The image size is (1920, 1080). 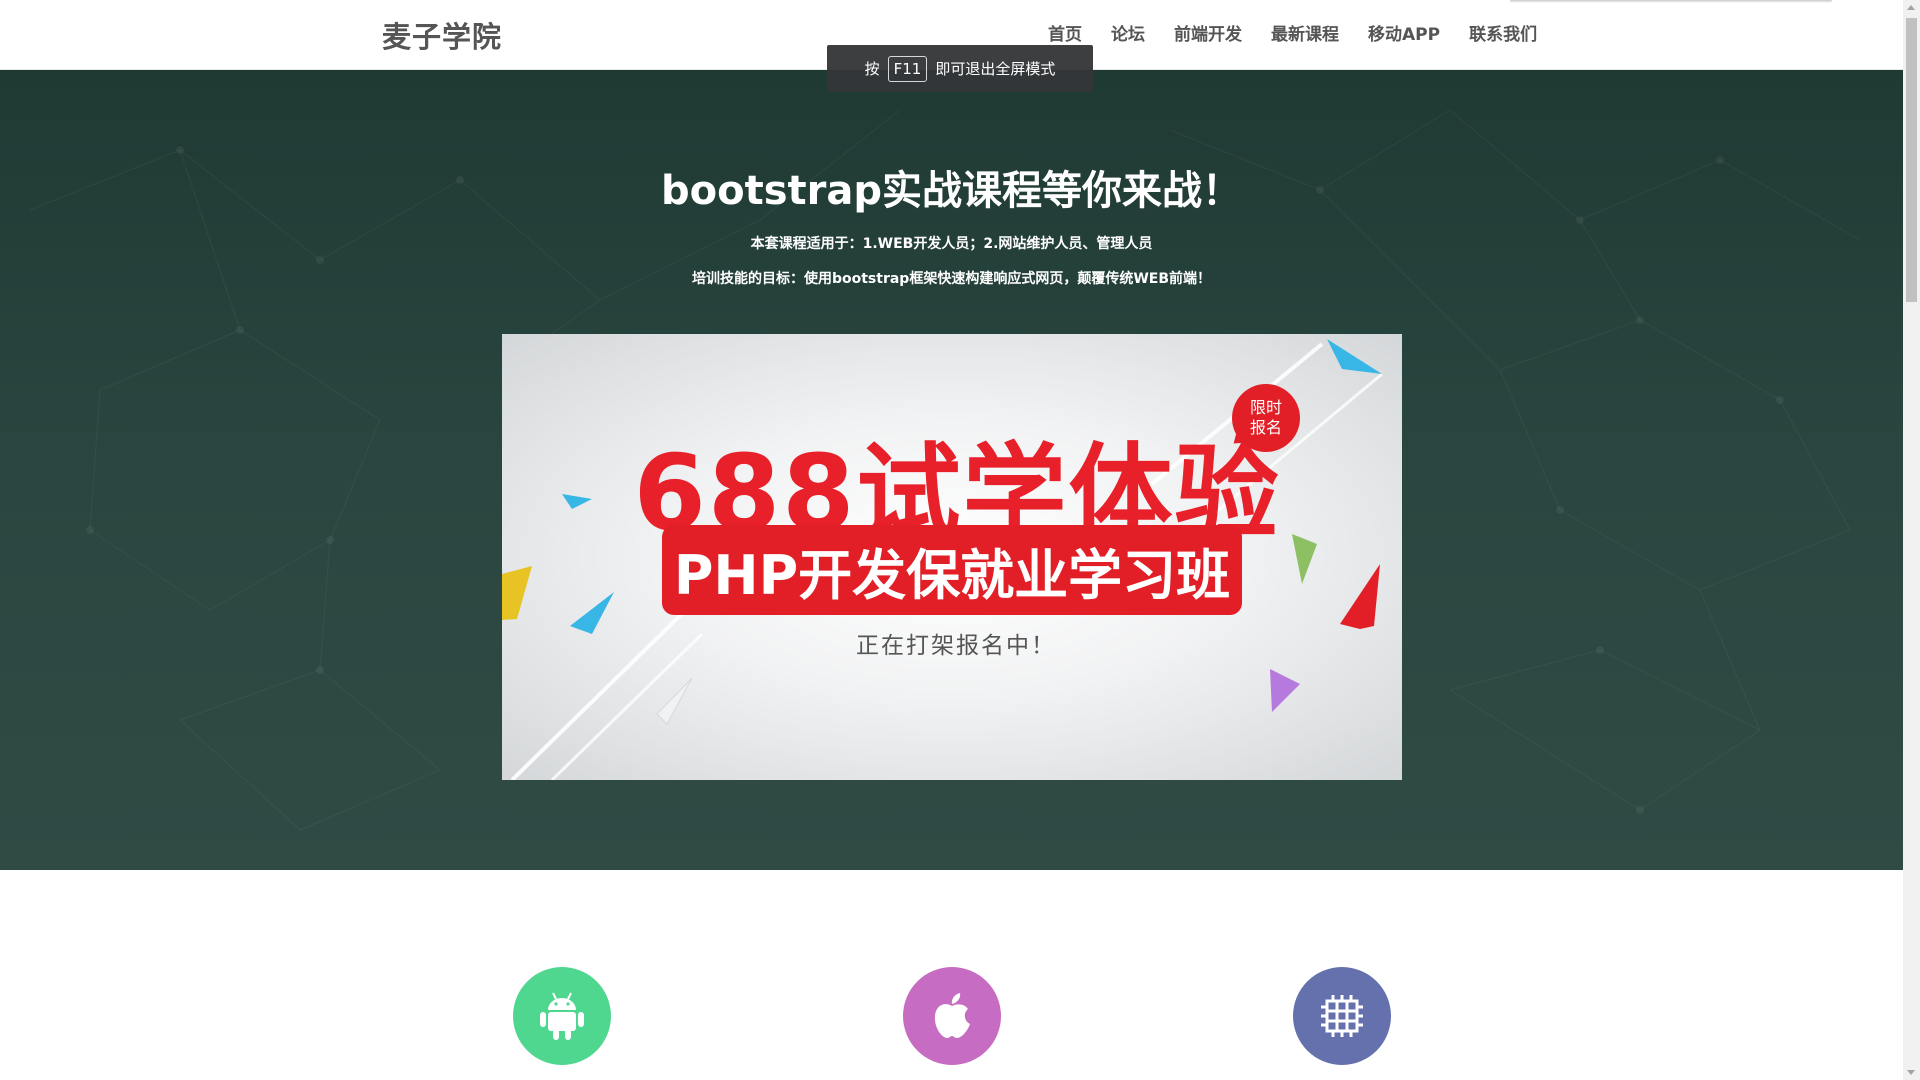 I want to click on banner-subtitle: 正在打架报名中！, so click(x=956, y=646).